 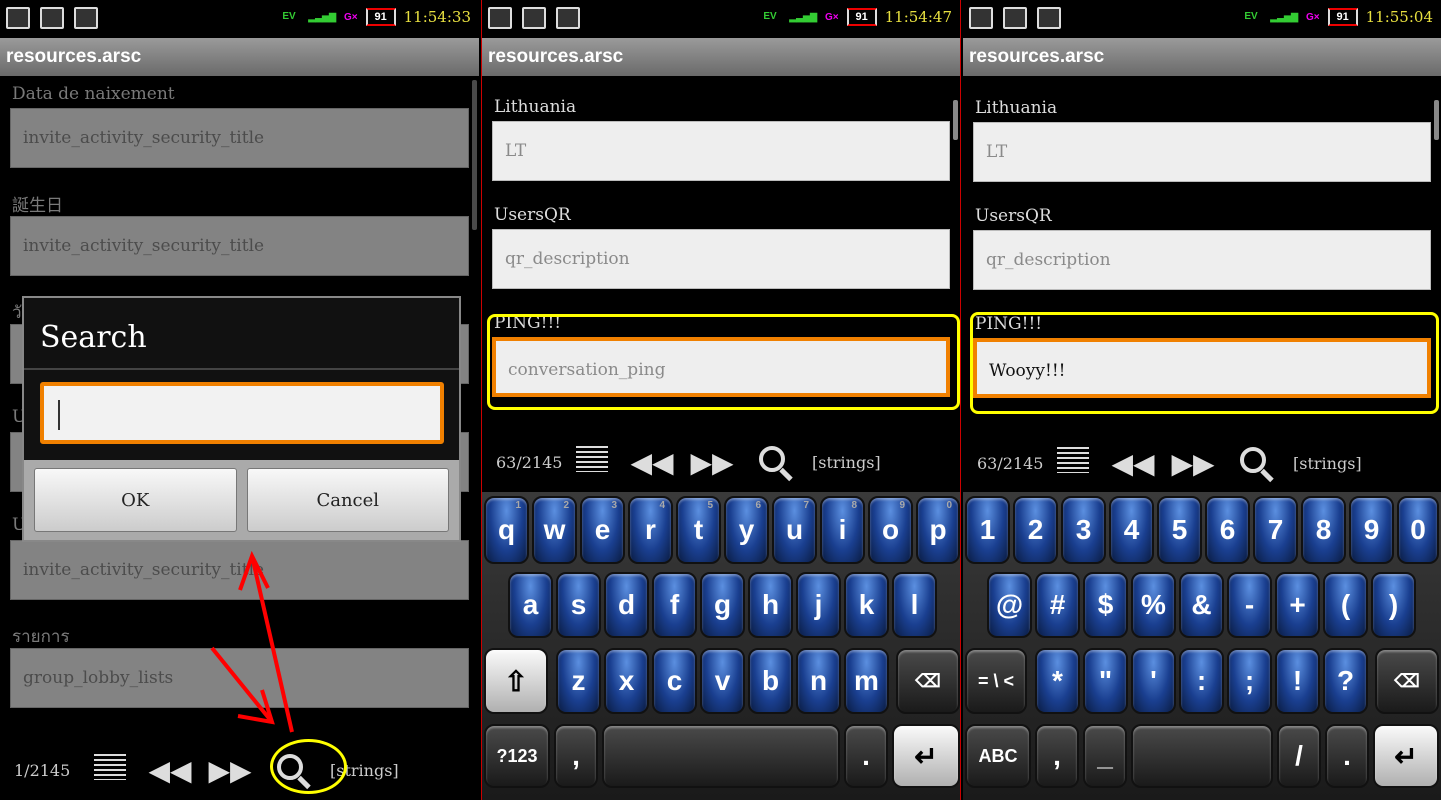 What do you see at coordinates (1345, 605) in the screenshot?
I see `key: (` at bounding box center [1345, 605].